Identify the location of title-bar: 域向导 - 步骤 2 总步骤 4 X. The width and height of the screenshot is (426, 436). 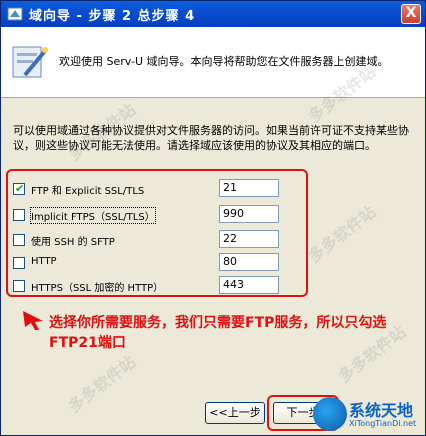
(213, 14).